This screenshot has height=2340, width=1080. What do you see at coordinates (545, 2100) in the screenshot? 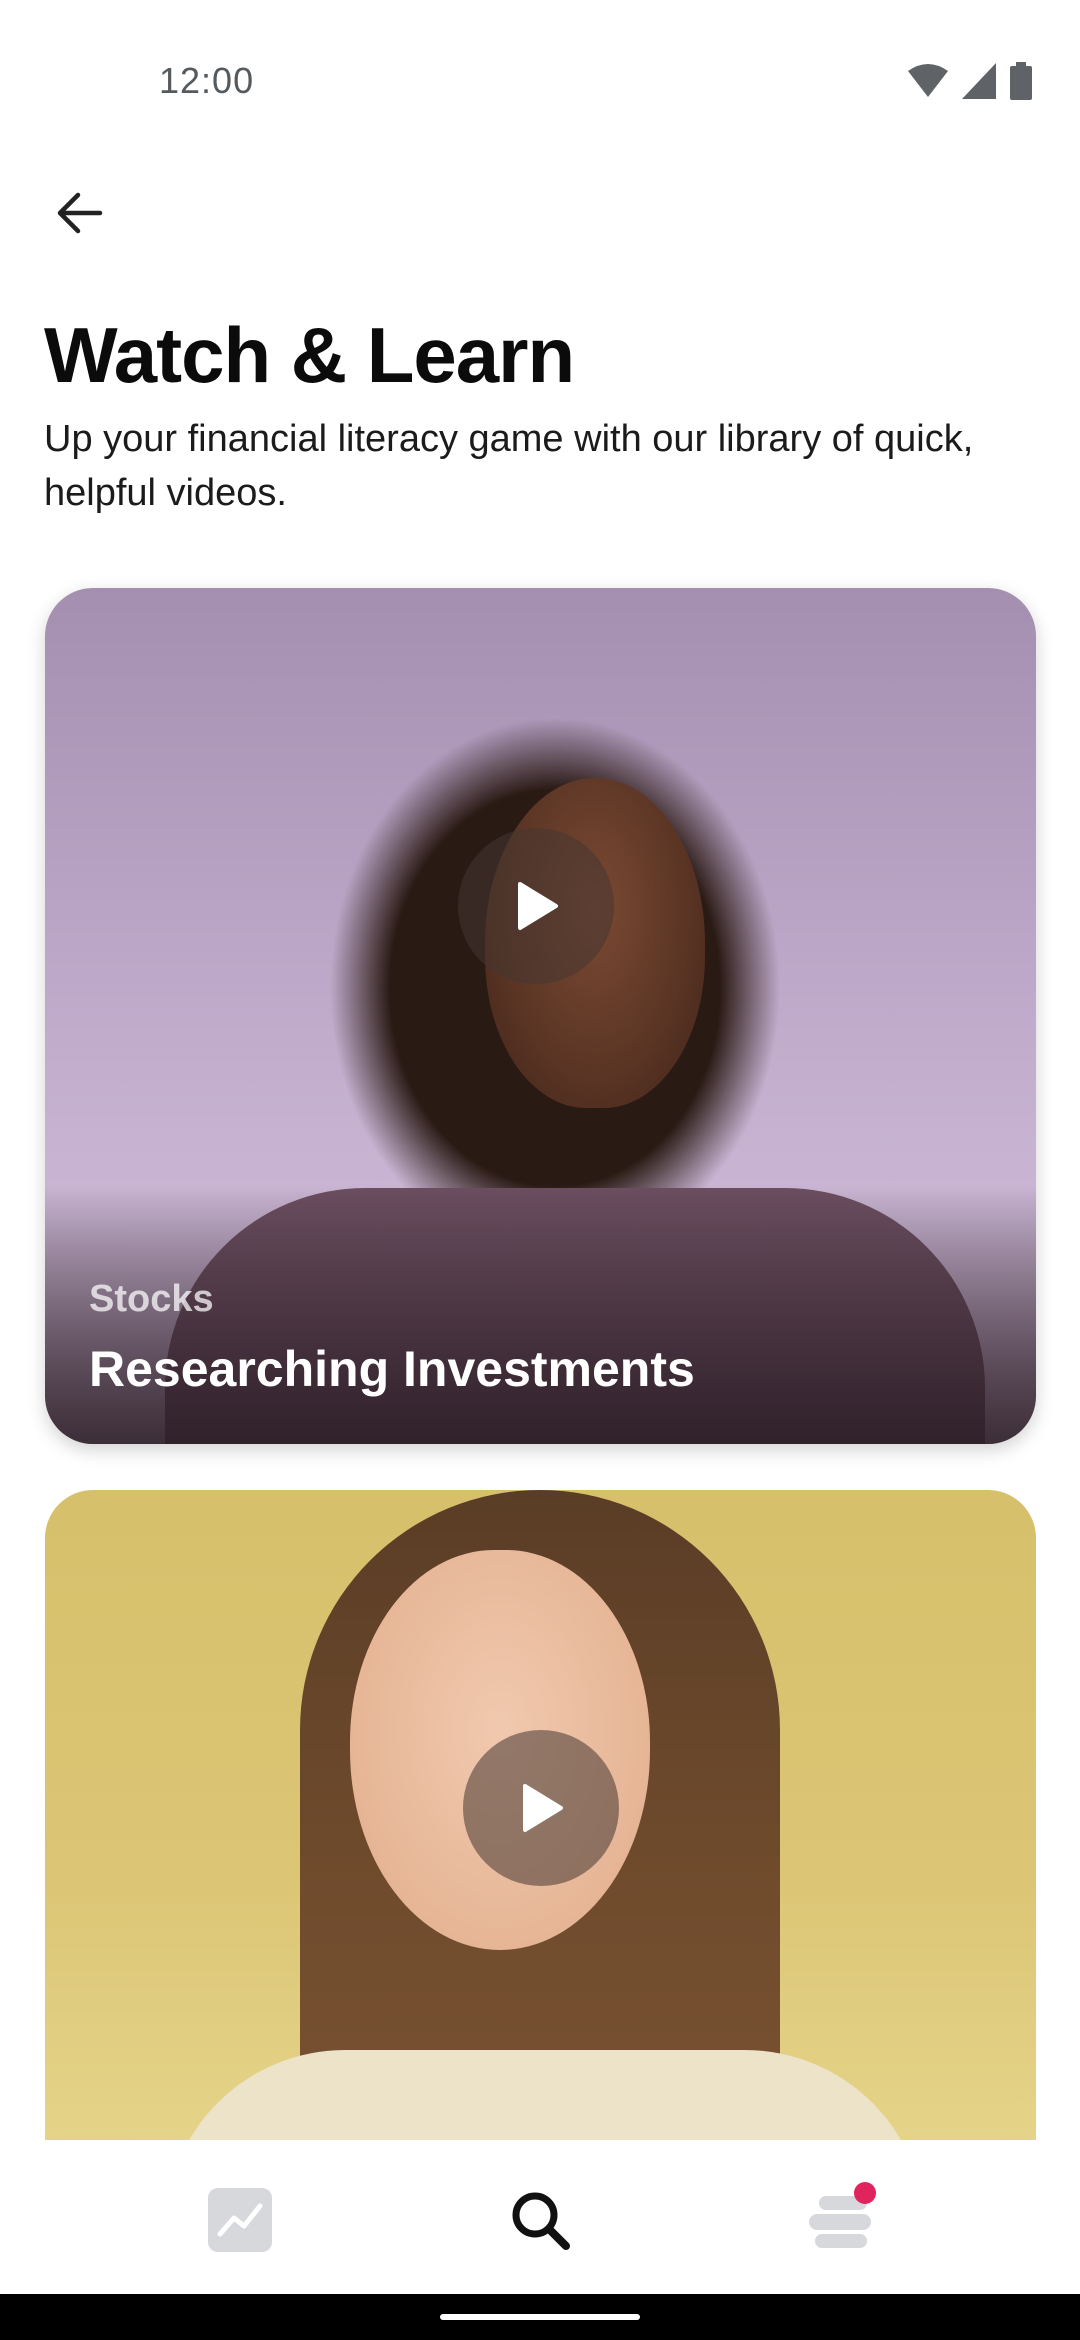
I see `video-thumbnail-clothing` at bounding box center [545, 2100].